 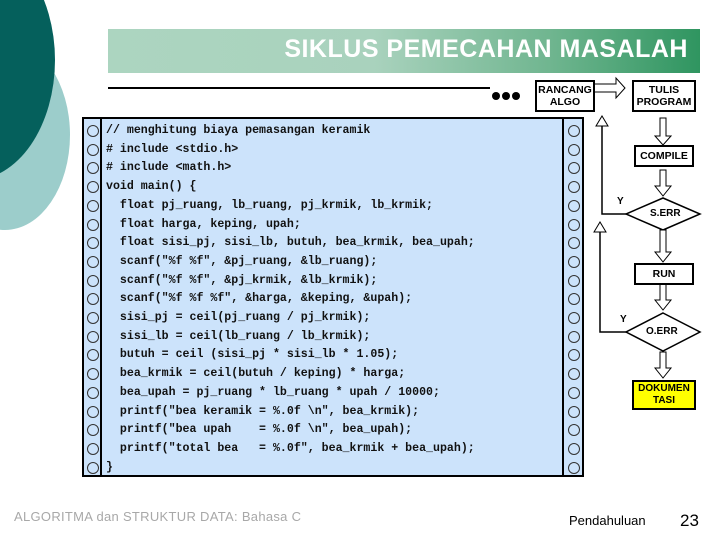 I want to click on code-line: sisi_lb = ceil(lb_ruang / lb_krmik);, so click(x=238, y=336).